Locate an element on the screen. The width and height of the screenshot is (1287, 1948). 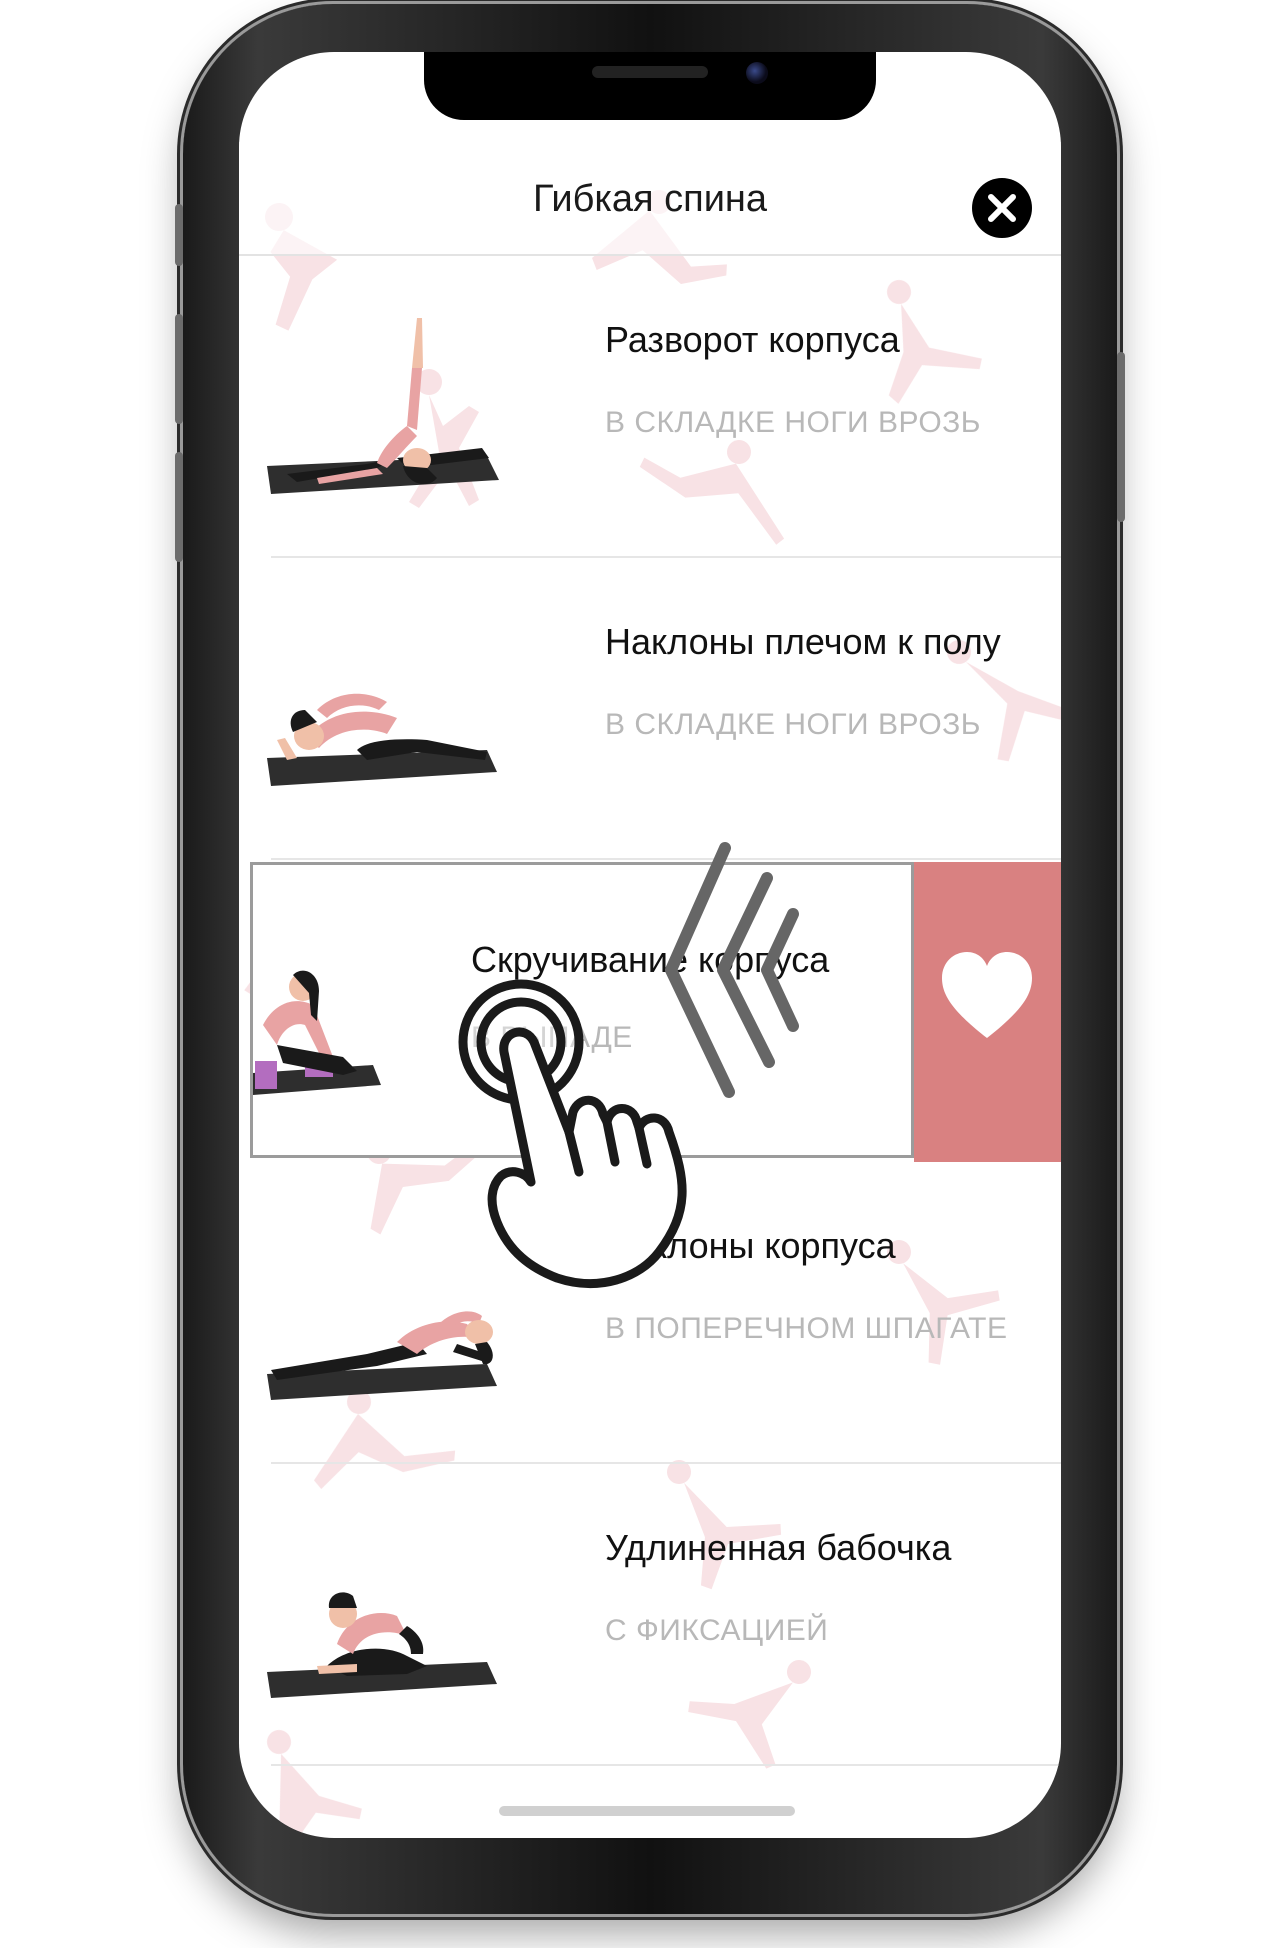
favorite-action-button is located at coordinates (987, 1012).